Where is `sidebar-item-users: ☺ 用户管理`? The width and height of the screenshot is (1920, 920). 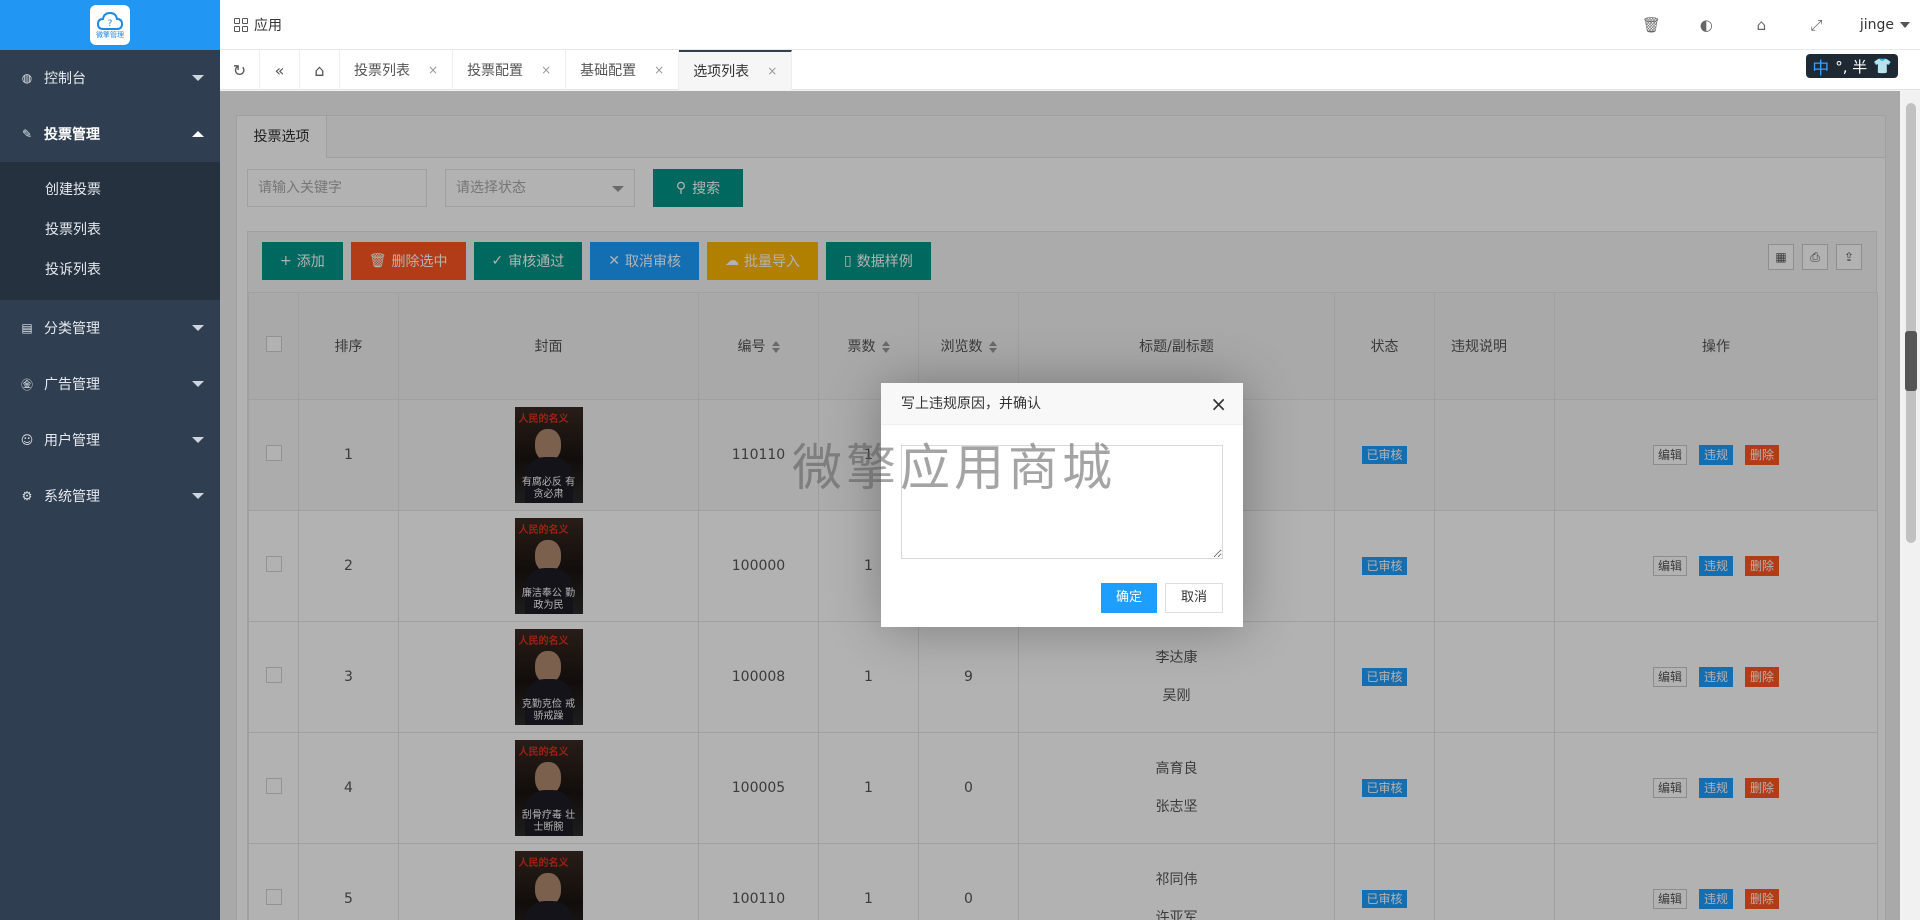
sidebar-item-users: ☺ 用户管理 is located at coordinates (110, 440).